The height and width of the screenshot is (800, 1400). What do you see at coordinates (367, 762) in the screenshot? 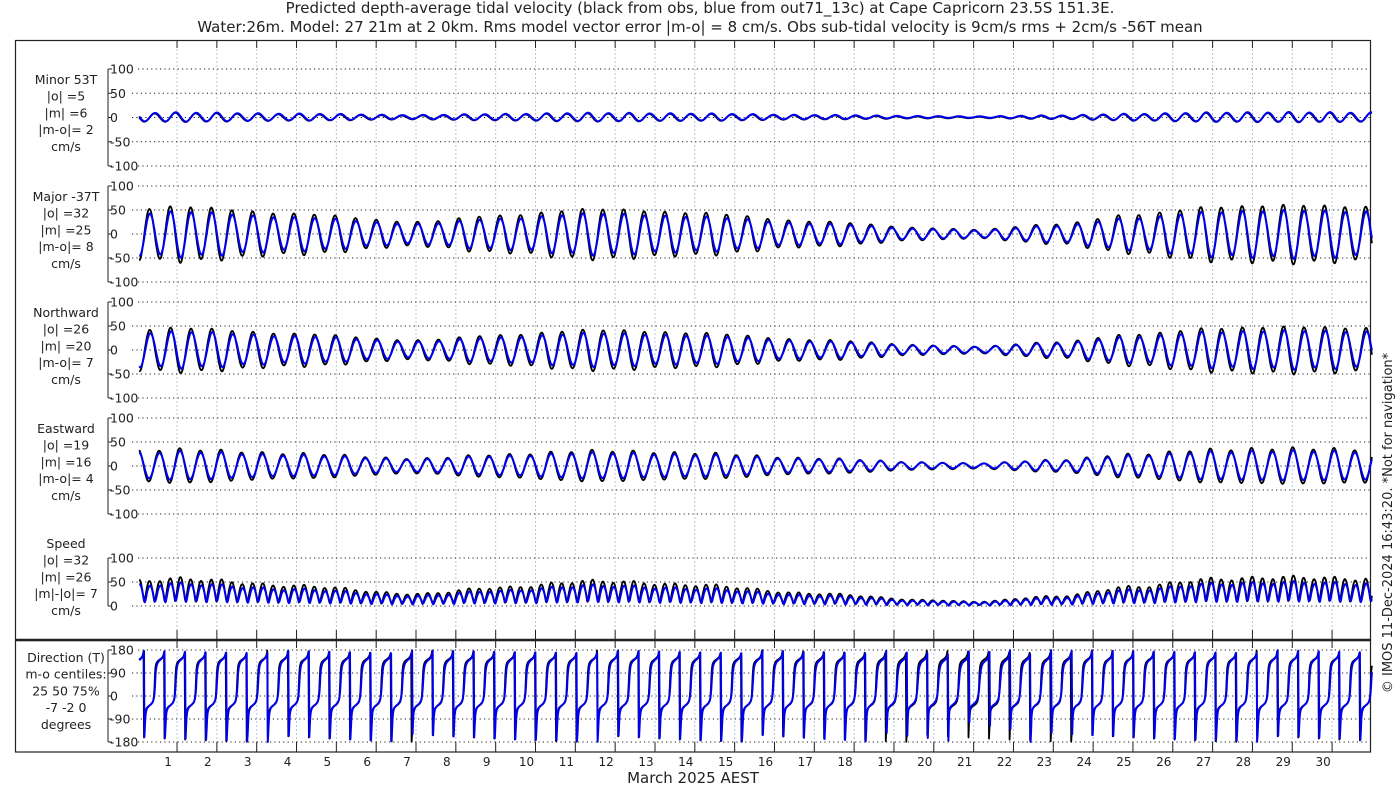
I see `x-tick-label: 6` at bounding box center [367, 762].